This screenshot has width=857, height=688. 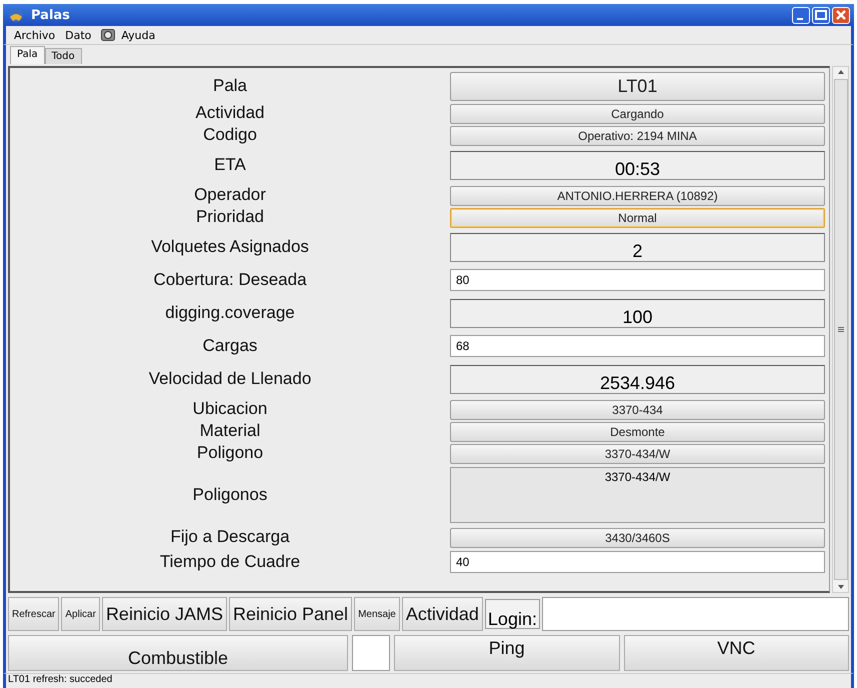 I want to click on window-title: Palas, so click(x=50, y=15).